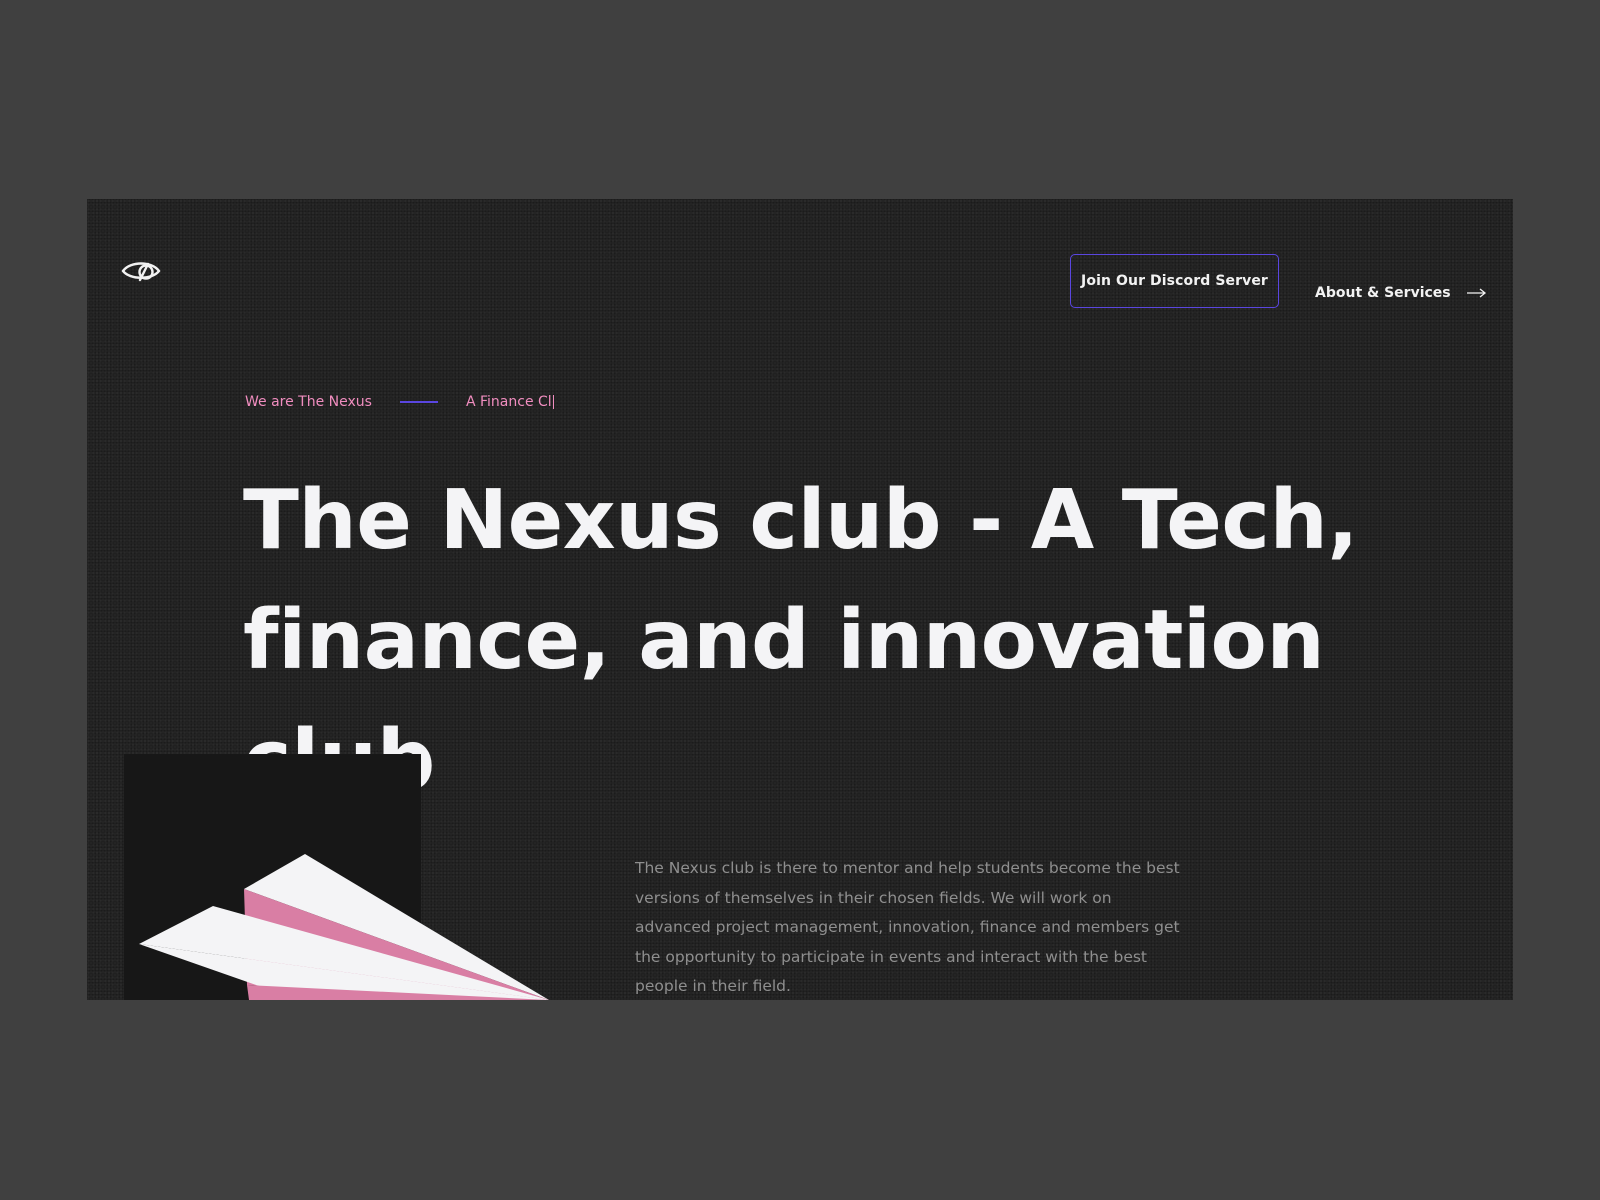 The image size is (1600, 1200). I want to click on about-services-link: About & Services, so click(1401, 293).